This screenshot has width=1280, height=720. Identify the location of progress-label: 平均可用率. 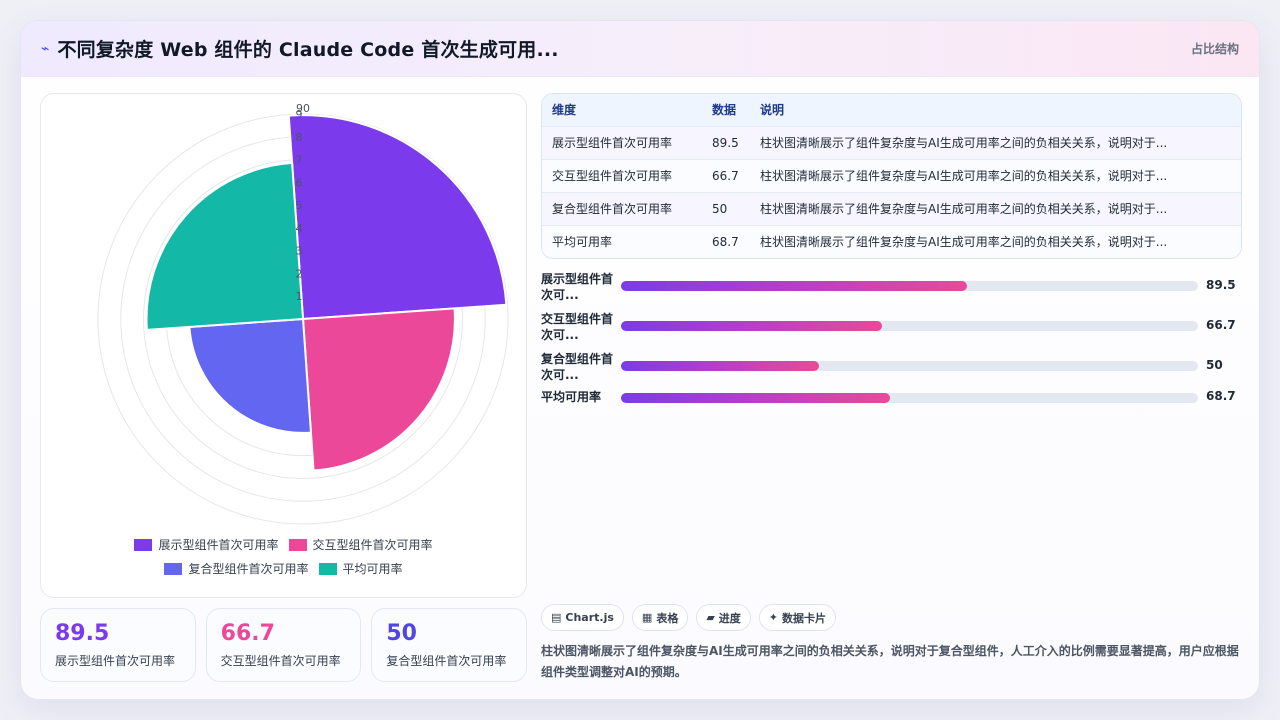
(580, 397).